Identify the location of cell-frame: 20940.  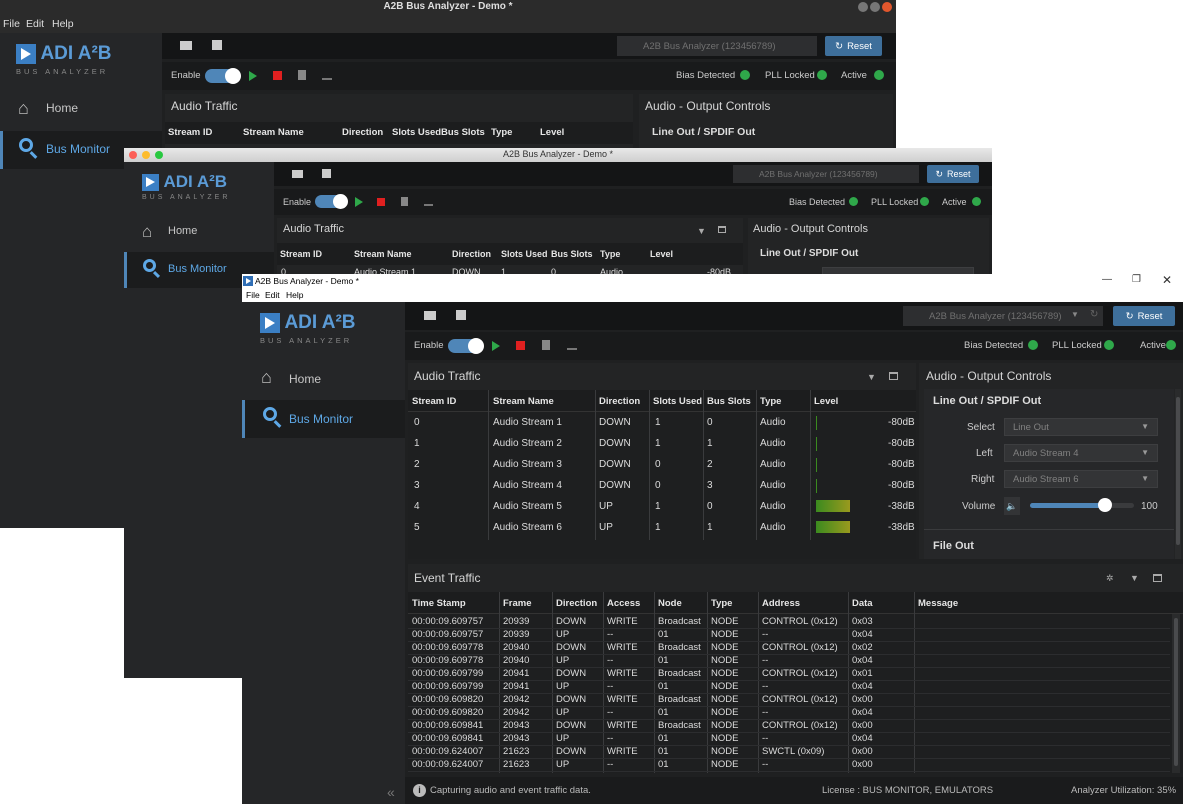
(516, 647).